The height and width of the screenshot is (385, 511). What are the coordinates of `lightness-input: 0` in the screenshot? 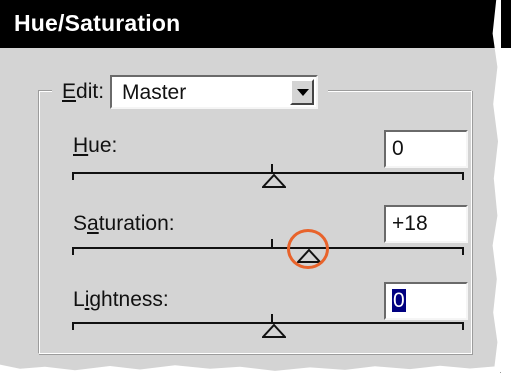 It's located at (426, 301).